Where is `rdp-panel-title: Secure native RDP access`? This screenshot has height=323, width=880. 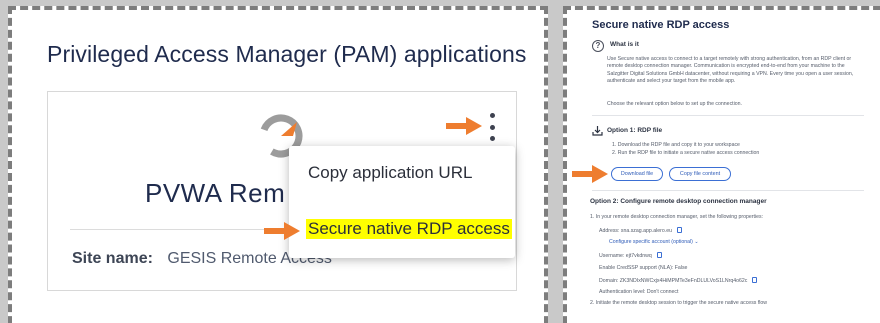 rdp-panel-title: Secure native RDP access is located at coordinates (661, 25).